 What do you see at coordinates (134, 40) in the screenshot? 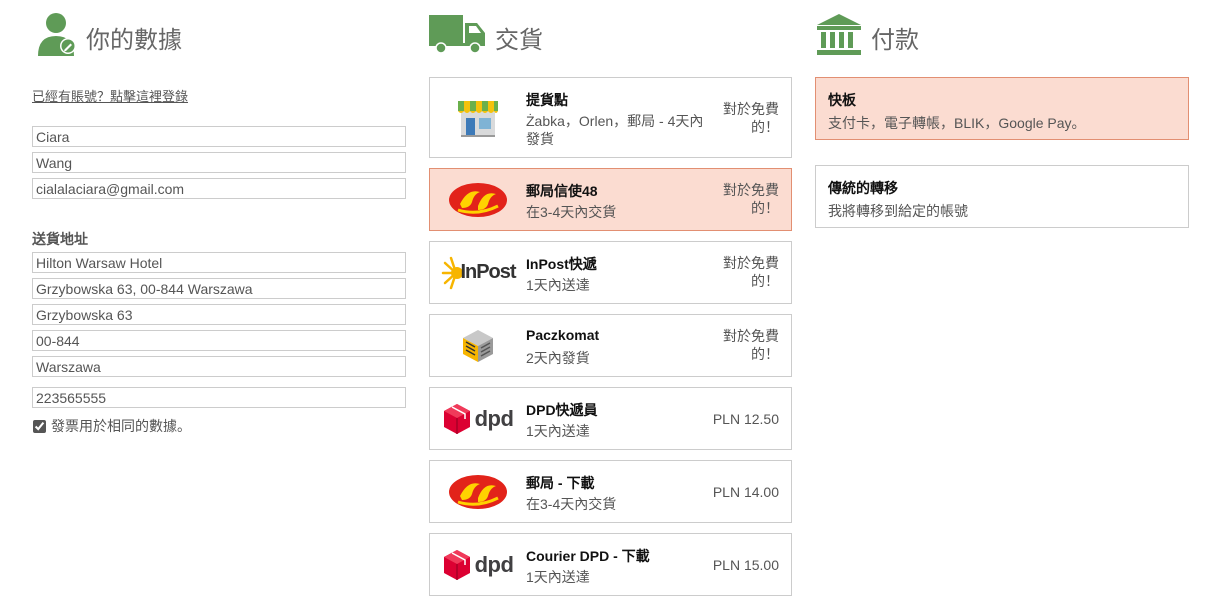
I see `your-data-title: 你的數據` at bounding box center [134, 40].